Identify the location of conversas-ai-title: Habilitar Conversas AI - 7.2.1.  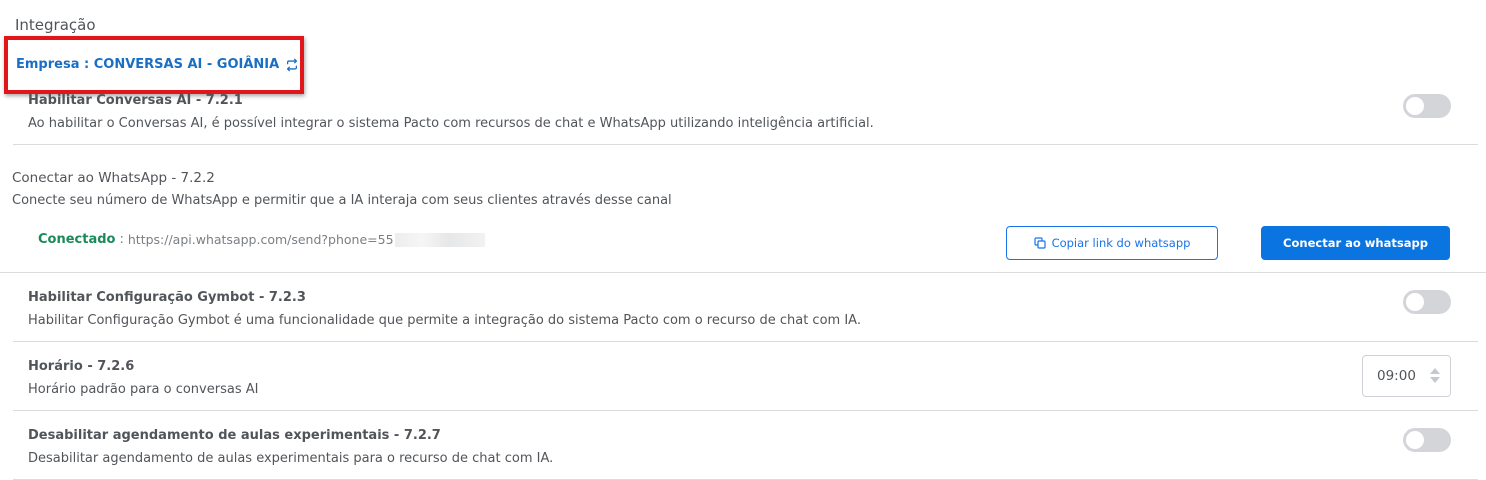
(135, 100).